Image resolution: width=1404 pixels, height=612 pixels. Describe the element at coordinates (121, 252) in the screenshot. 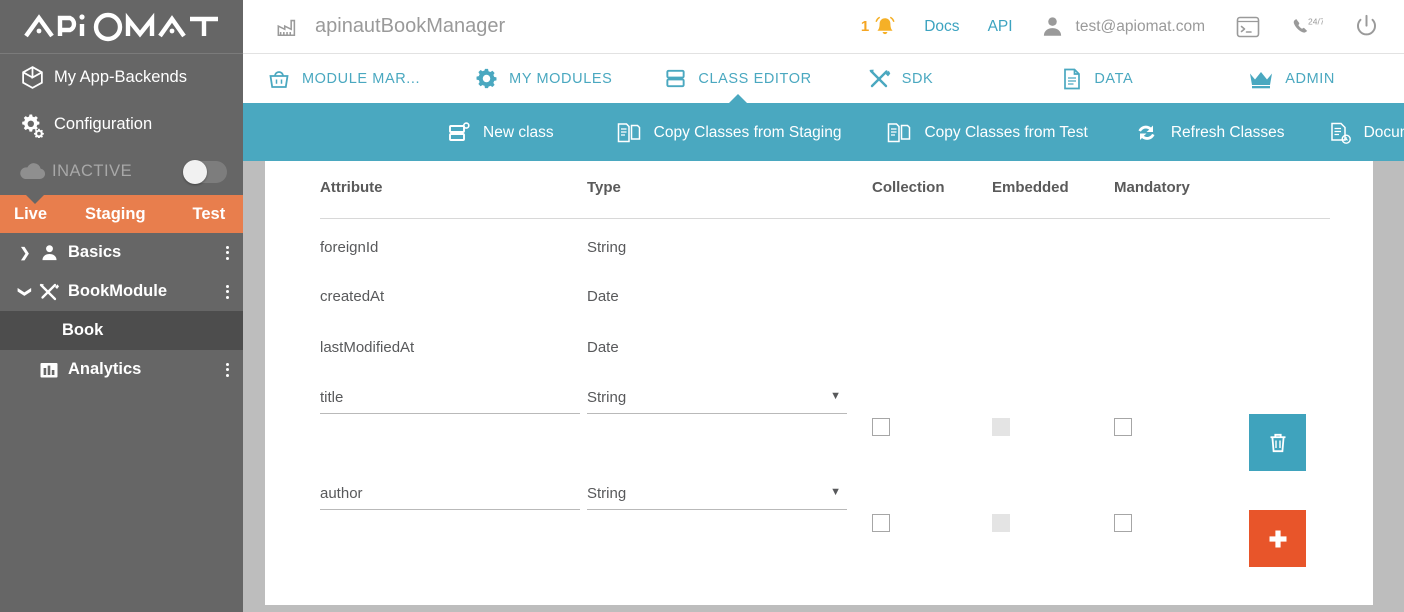

I see `tree-item-basics: ❯ Basics` at that location.